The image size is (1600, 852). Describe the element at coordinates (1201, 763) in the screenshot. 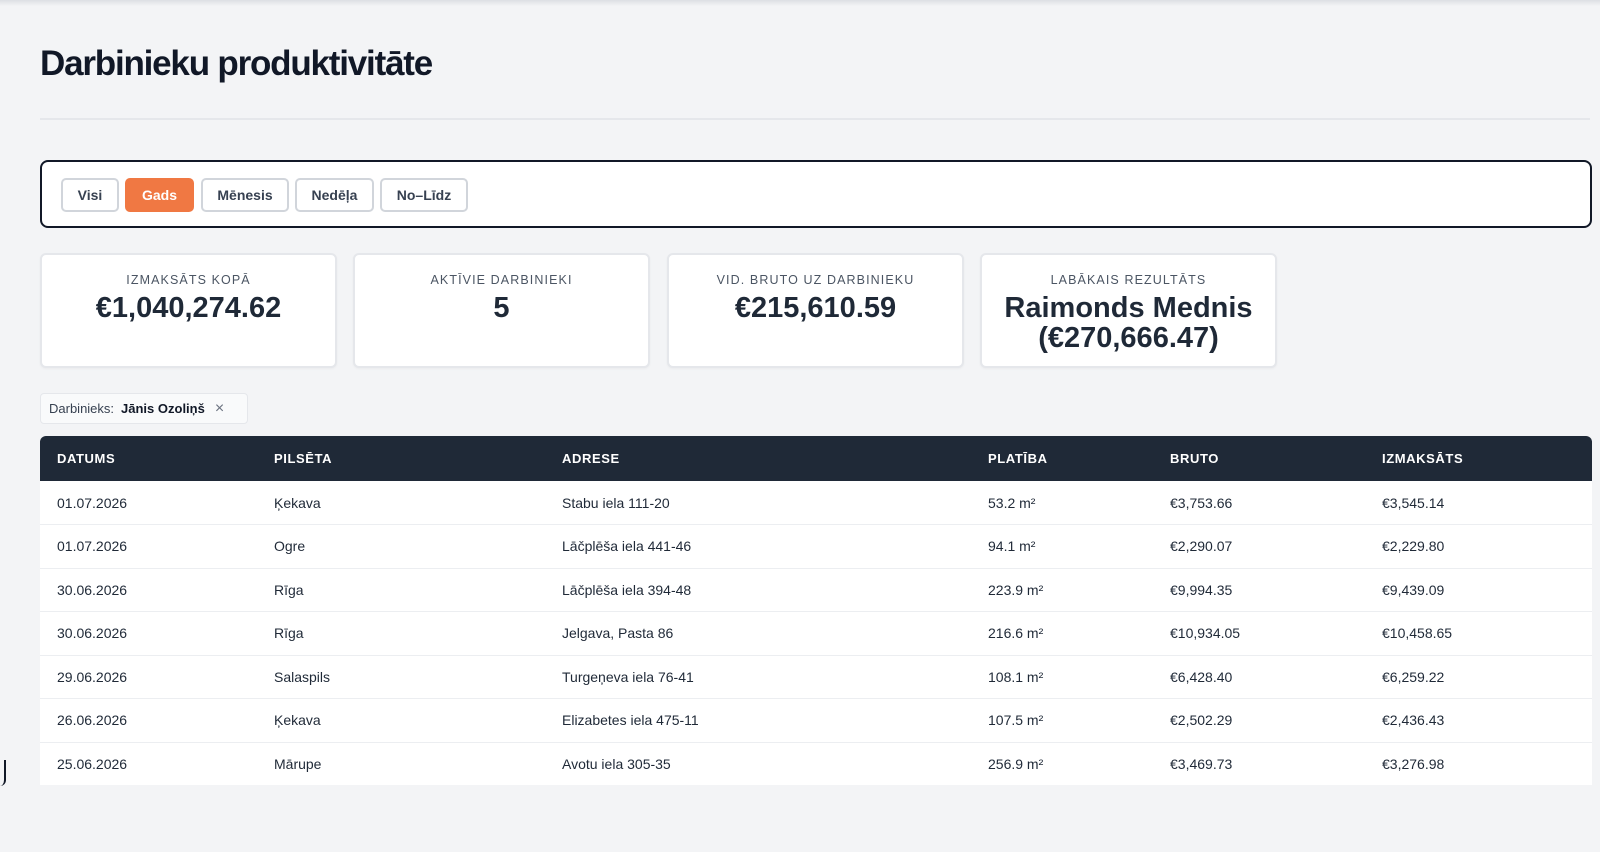

I see `cell-gross: €3,469.73` at that location.